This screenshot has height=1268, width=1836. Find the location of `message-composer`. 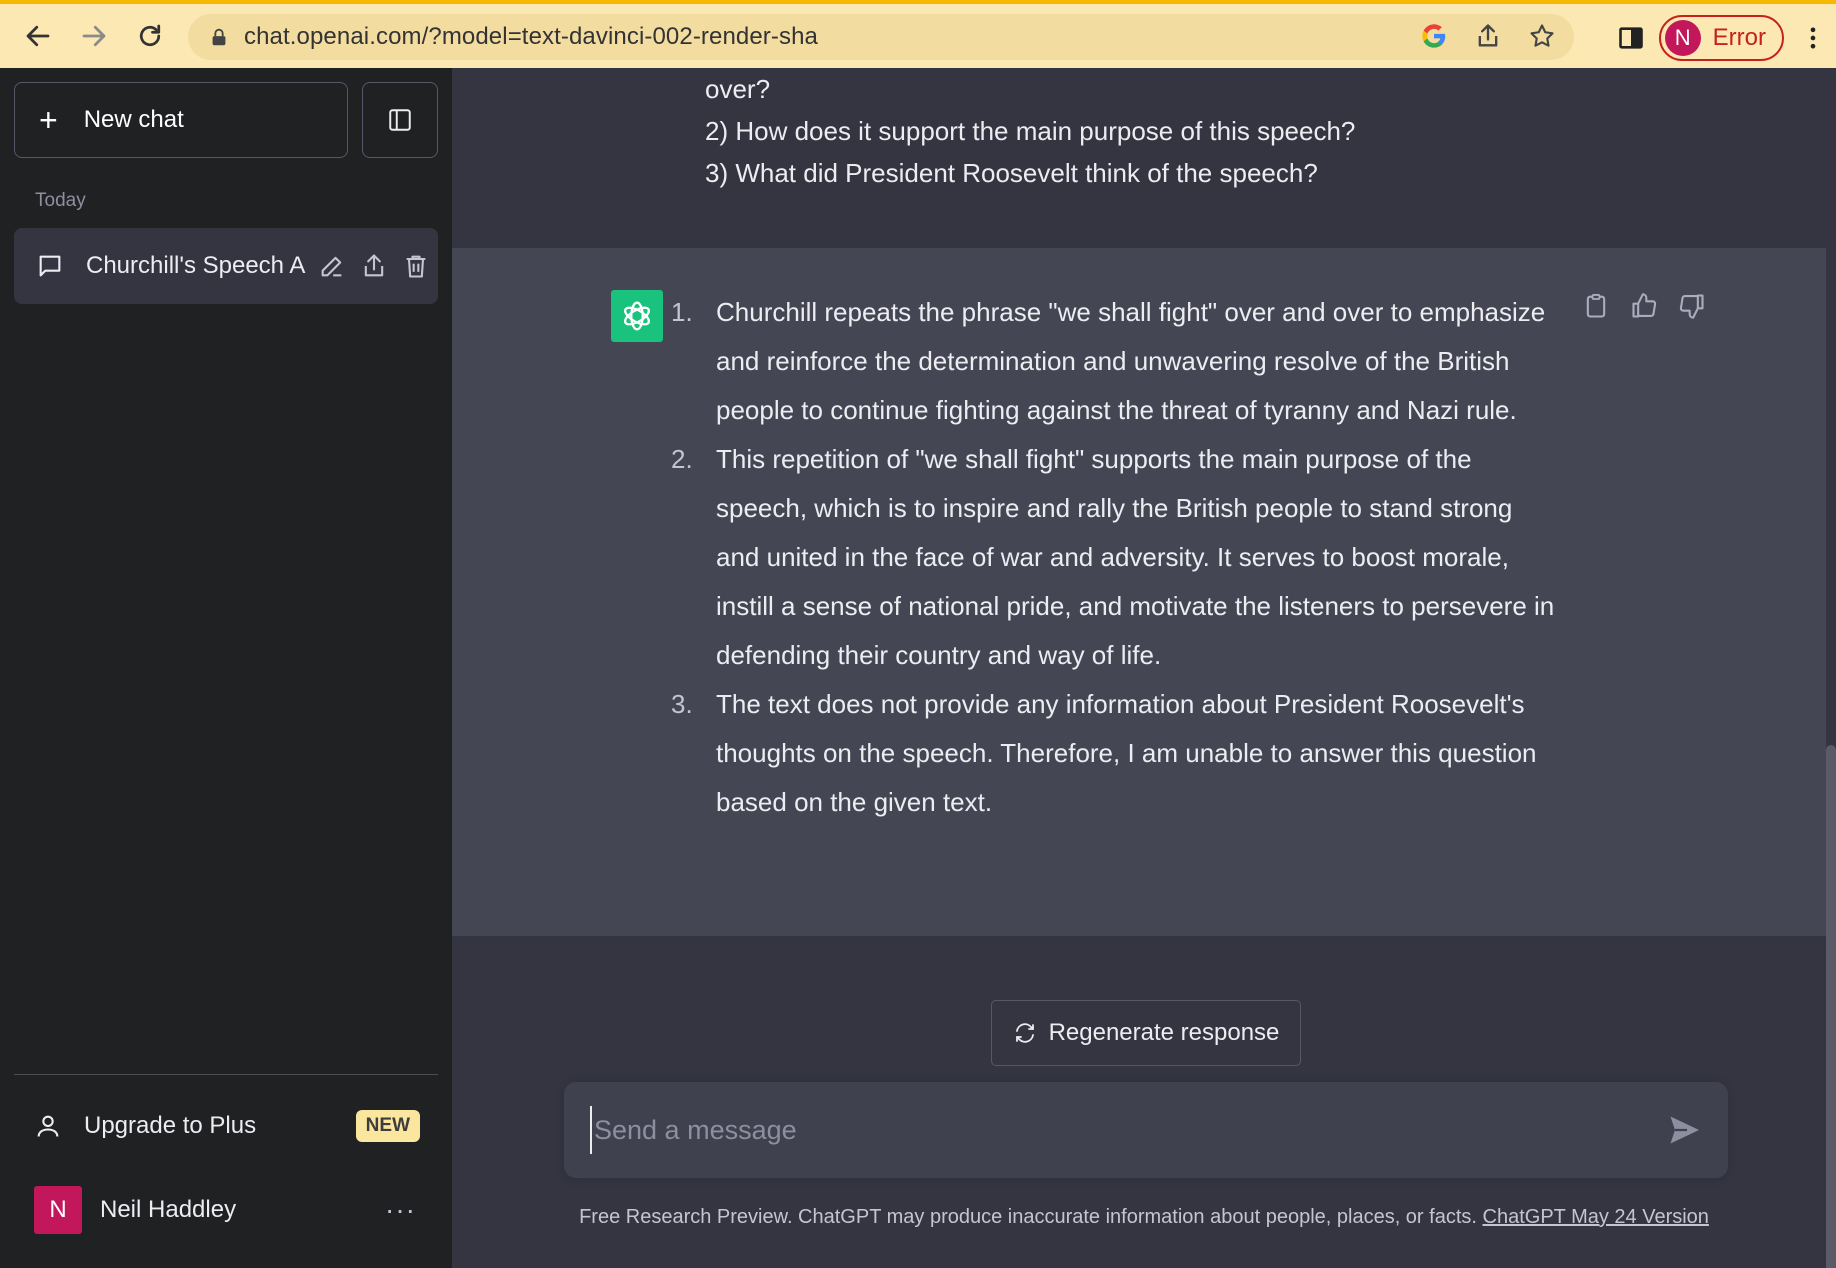

message-composer is located at coordinates (1146, 1130).